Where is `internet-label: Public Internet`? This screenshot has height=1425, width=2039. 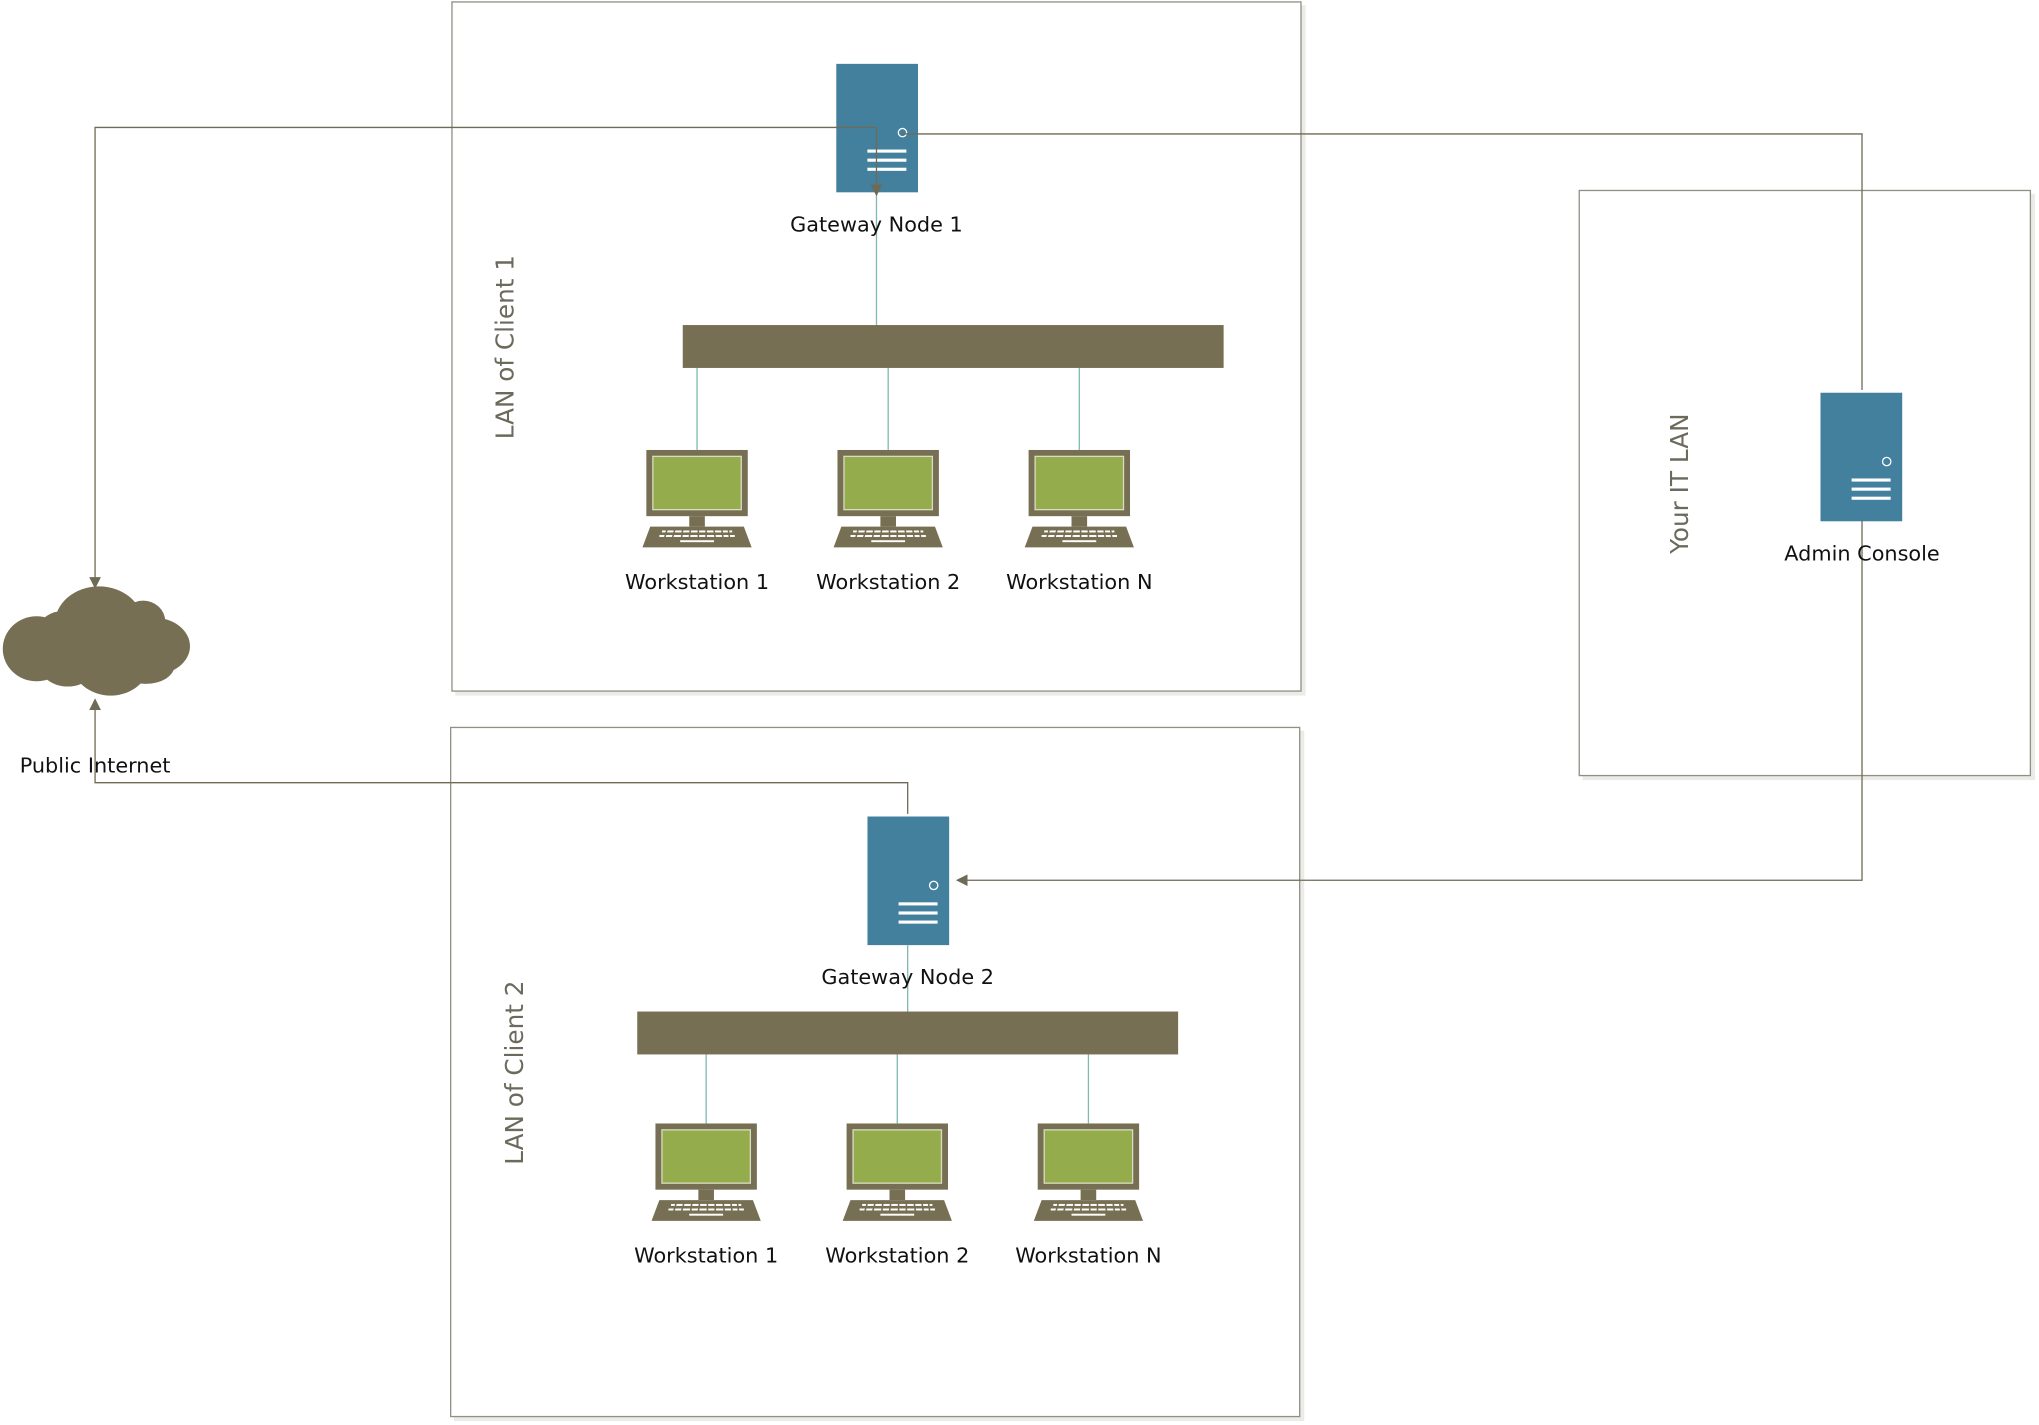
internet-label: Public Internet is located at coordinates (95, 765).